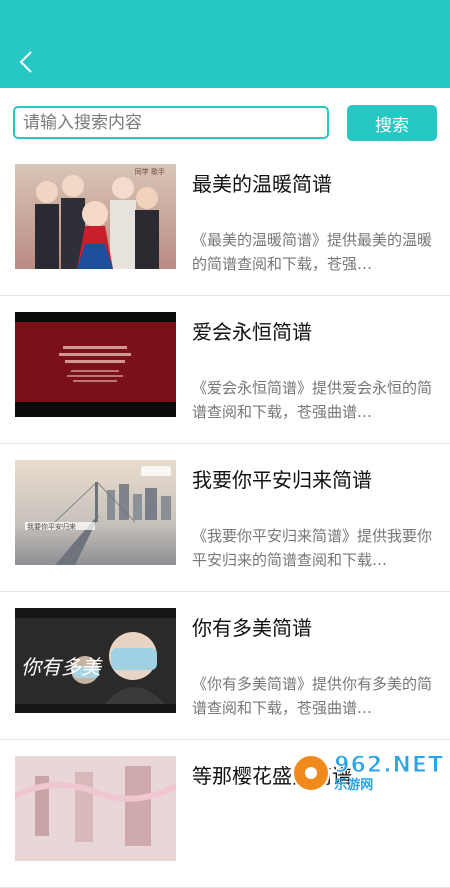 The image size is (450, 888). What do you see at coordinates (171, 122) in the screenshot?
I see `search-input` at bounding box center [171, 122].